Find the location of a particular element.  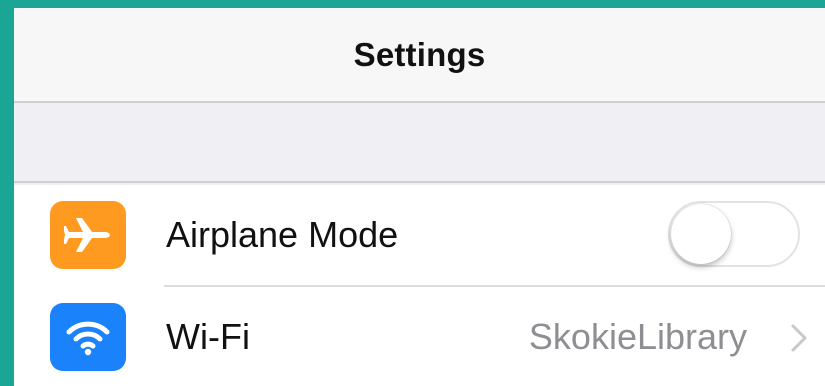

wifi-label: Wi-Fi is located at coordinates (208, 336).